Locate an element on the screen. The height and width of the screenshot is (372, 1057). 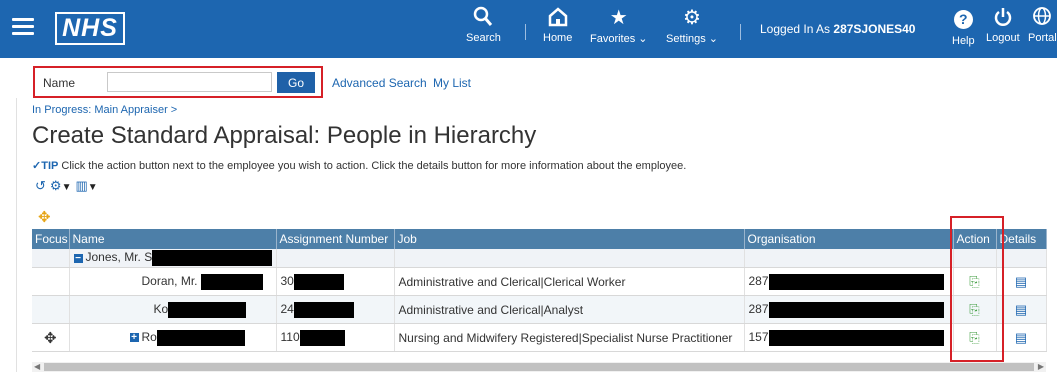
columns-menu-icon: ▥▼ is located at coordinates (86, 186).